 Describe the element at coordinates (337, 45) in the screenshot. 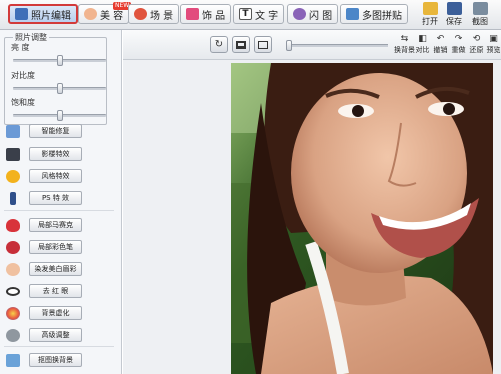

I see `zoom-slider` at that location.